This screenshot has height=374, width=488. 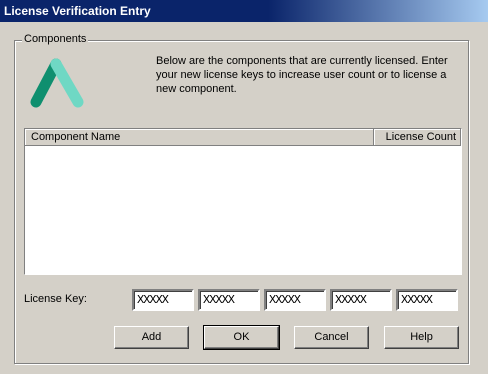 I want to click on column-header-component-name: Component Name, so click(x=199, y=137).